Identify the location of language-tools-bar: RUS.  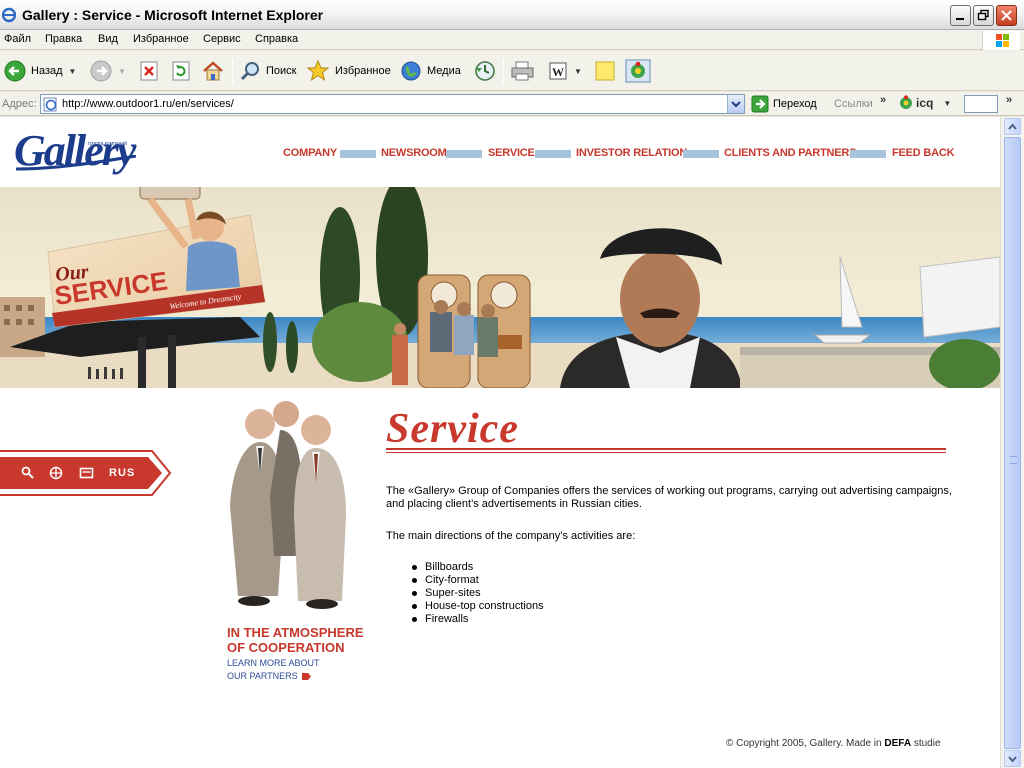
(86, 473).